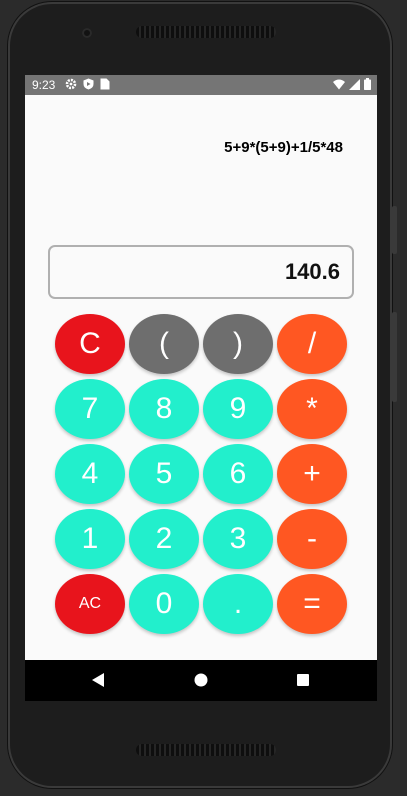  I want to click on key-divide-button: /, so click(312, 344).